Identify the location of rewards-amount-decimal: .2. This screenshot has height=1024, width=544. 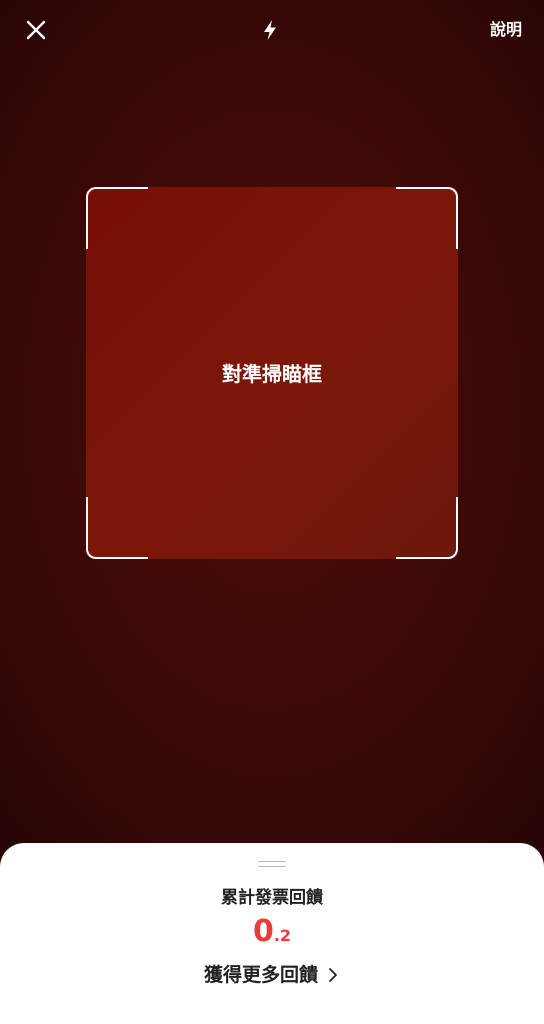
(282, 935).